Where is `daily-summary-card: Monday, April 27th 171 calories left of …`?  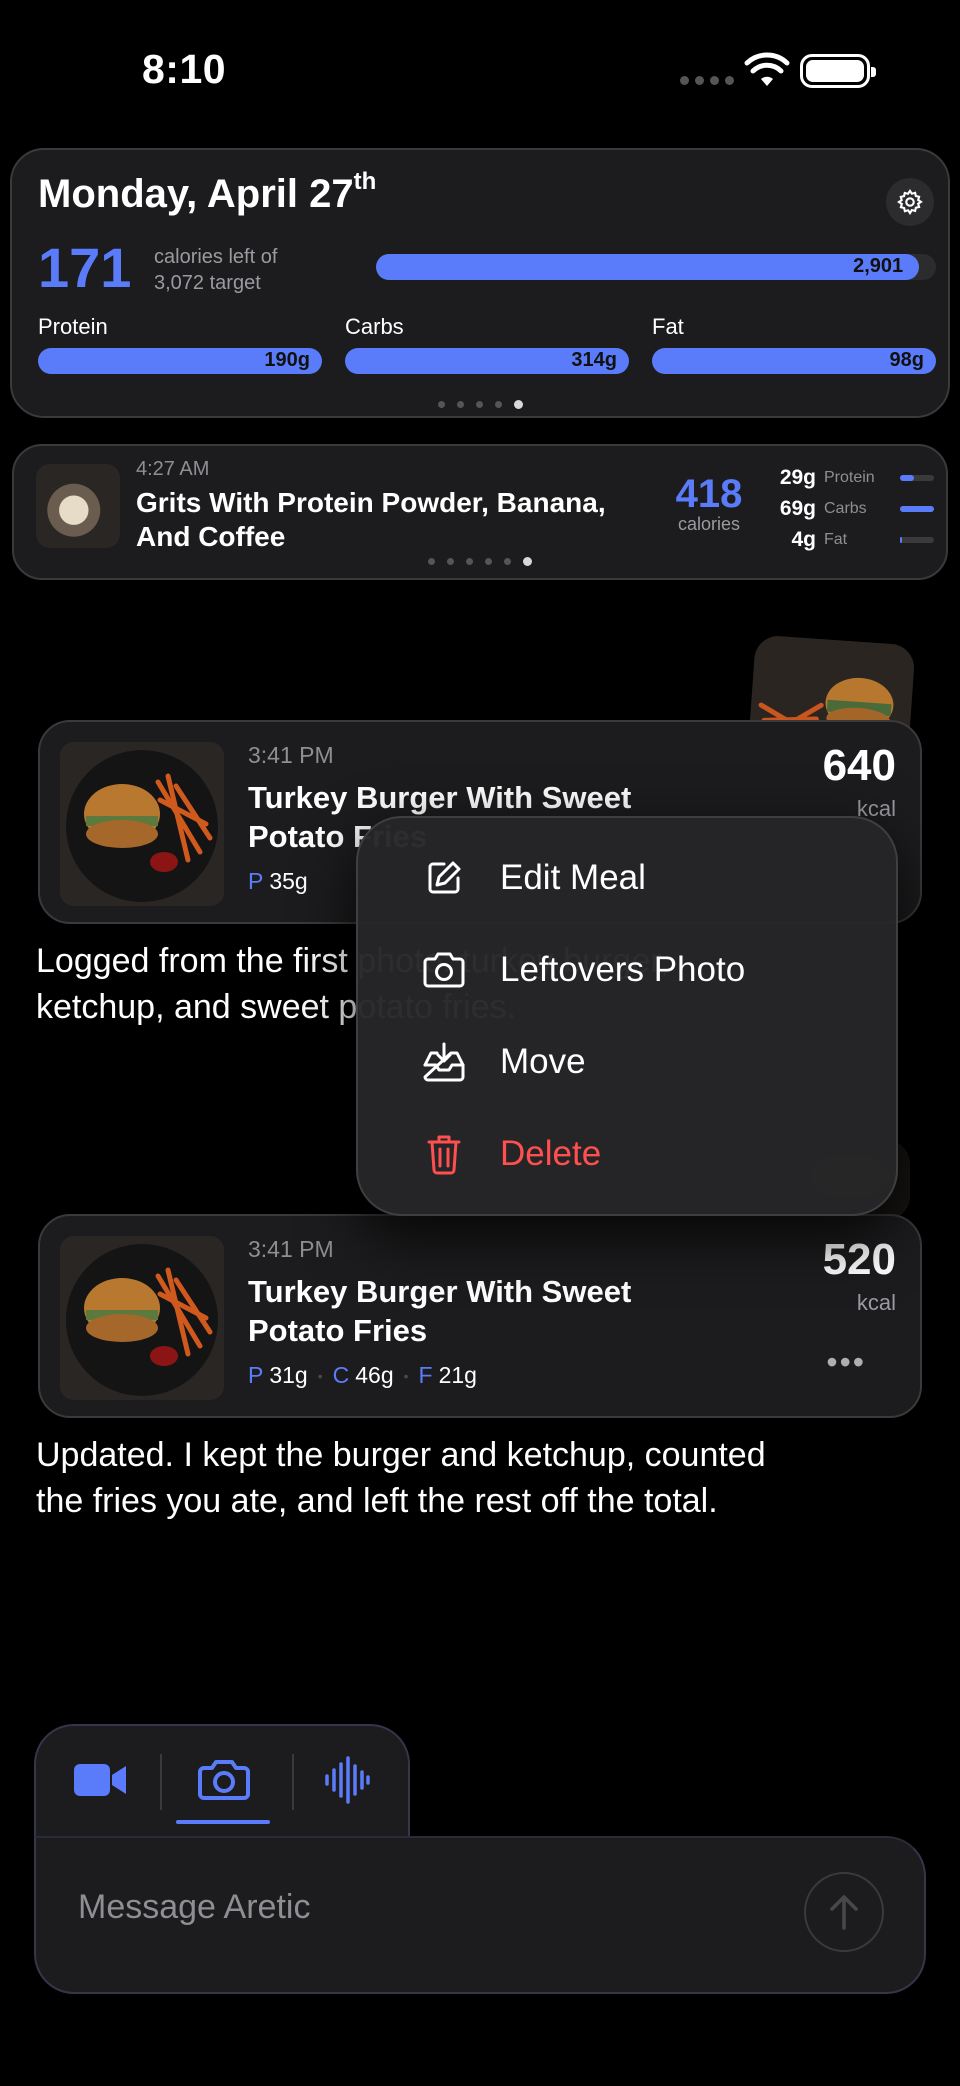 daily-summary-card: Monday, April 27th 171 calories left of … is located at coordinates (480, 283).